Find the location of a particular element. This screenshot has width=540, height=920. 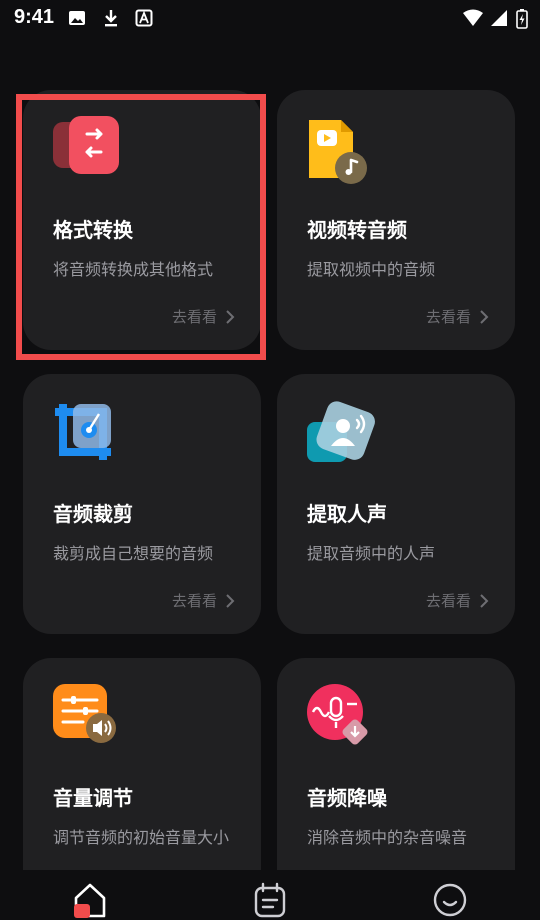

download-icon is located at coordinates (111, 18).